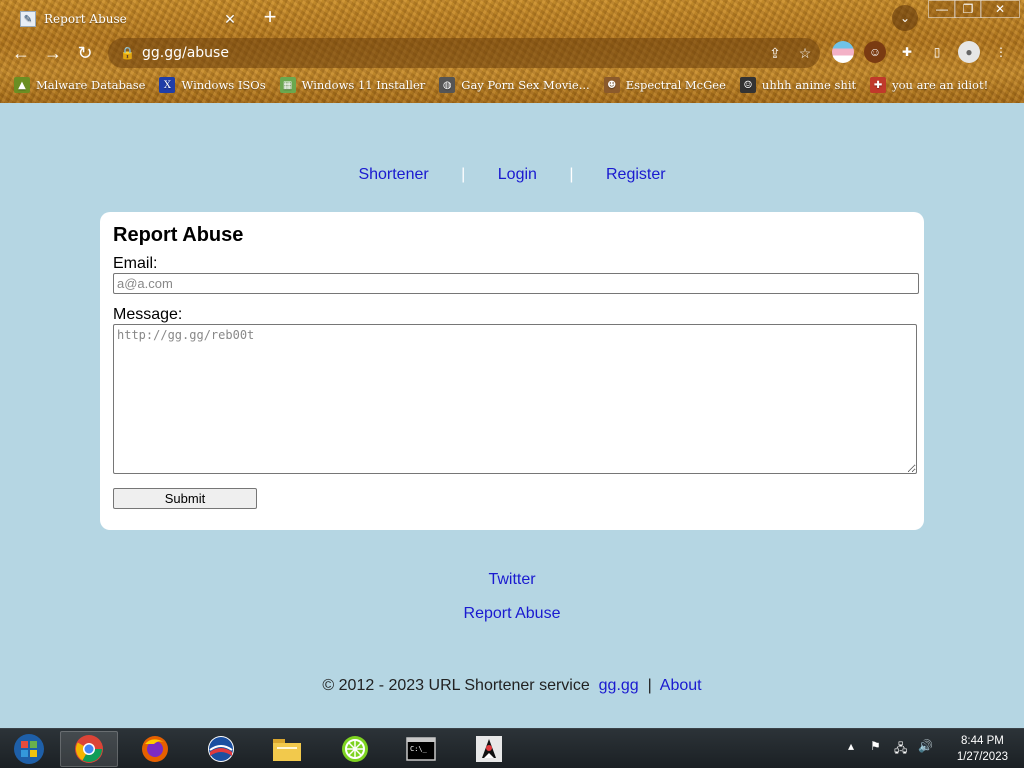  I want to click on tab-title: Report Abuse, so click(85, 19).